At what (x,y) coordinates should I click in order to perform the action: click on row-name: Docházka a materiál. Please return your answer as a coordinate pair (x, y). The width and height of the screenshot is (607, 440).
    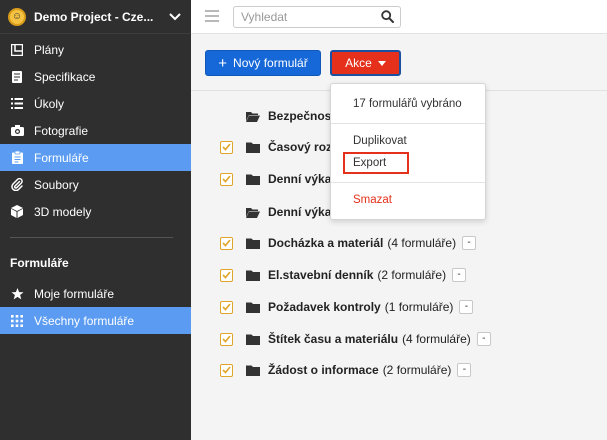
    Looking at the image, I should click on (326, 243).